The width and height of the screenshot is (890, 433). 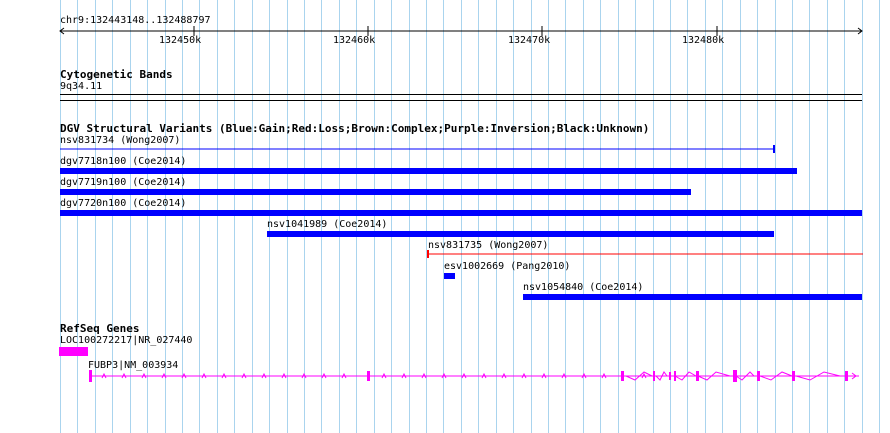 I want to click on ruler-tick-label: 132460k, so click(x=354, y=40).